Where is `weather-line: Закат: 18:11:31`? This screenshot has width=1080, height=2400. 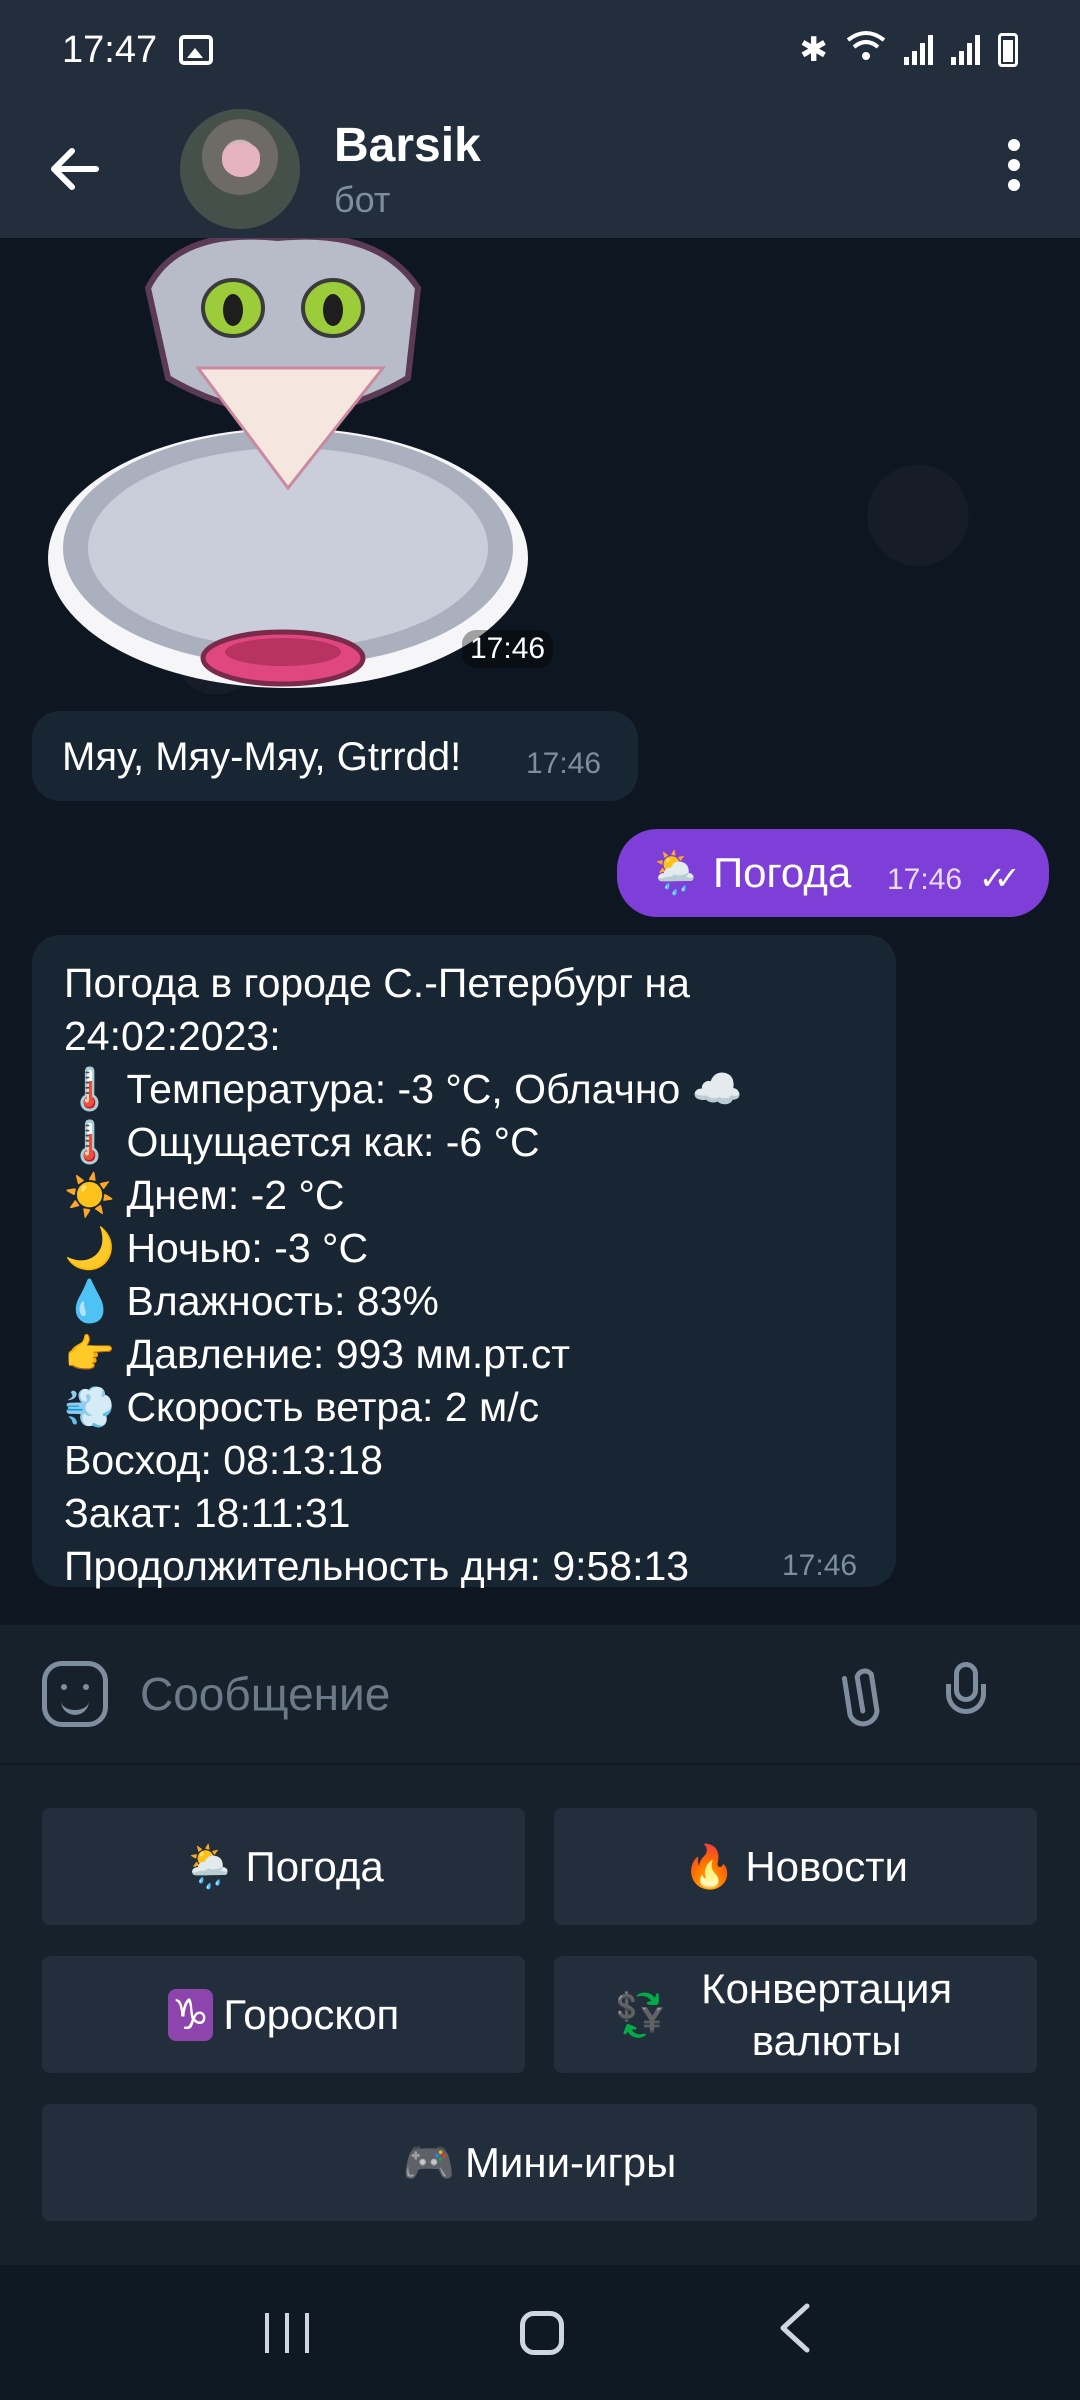
weather-line: Закат: 18:11:31 is located at coordinates (207, 1513).